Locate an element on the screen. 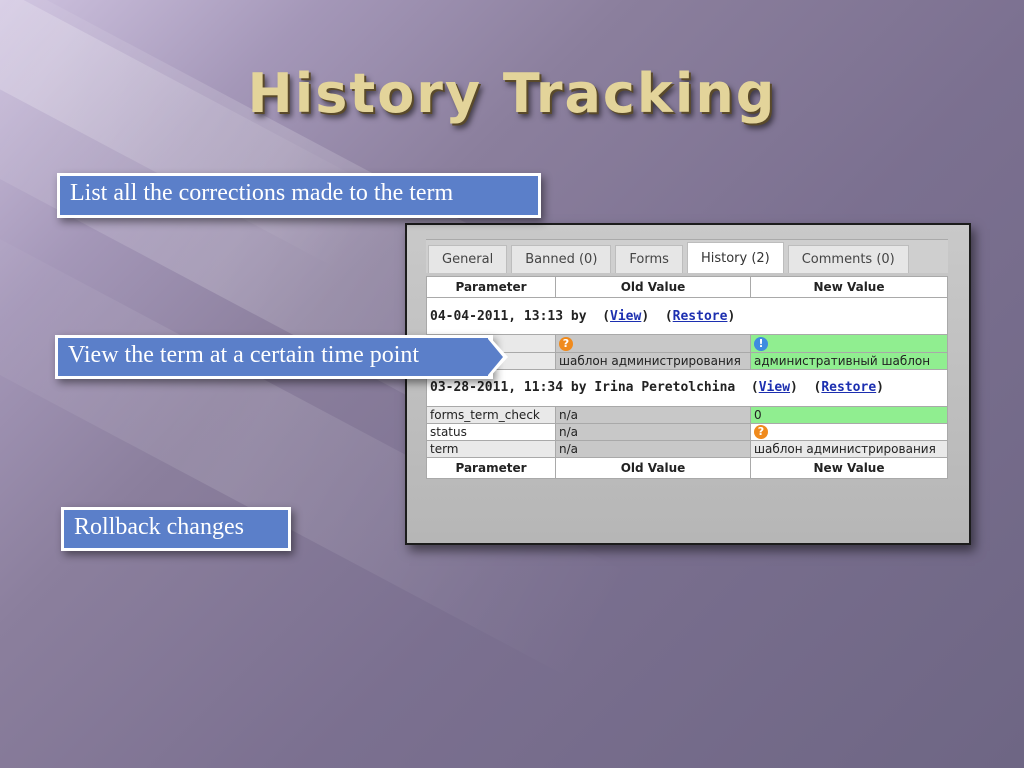 This screenshot has height=768, width=1024. header-new-value: New Value is located at coordinates (849, 287).